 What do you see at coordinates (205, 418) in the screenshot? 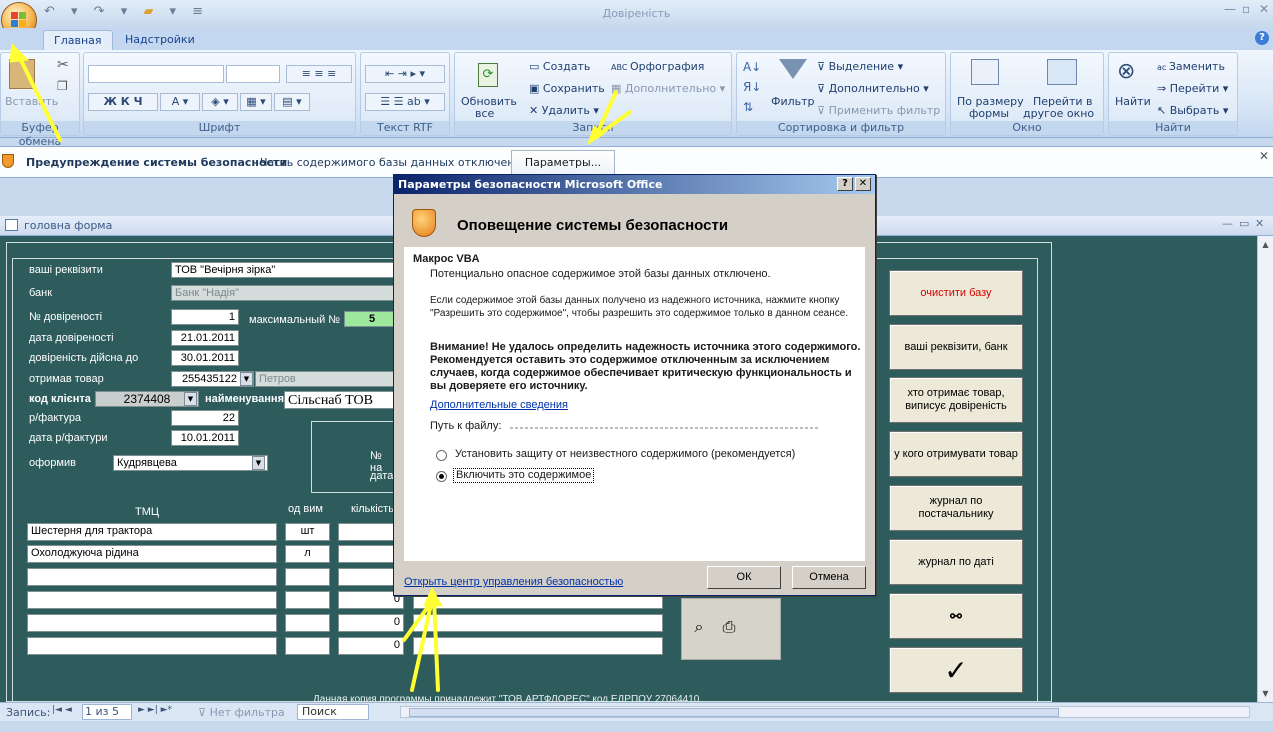
I see `invoice-field: 22` at bounding box center [205, 418].